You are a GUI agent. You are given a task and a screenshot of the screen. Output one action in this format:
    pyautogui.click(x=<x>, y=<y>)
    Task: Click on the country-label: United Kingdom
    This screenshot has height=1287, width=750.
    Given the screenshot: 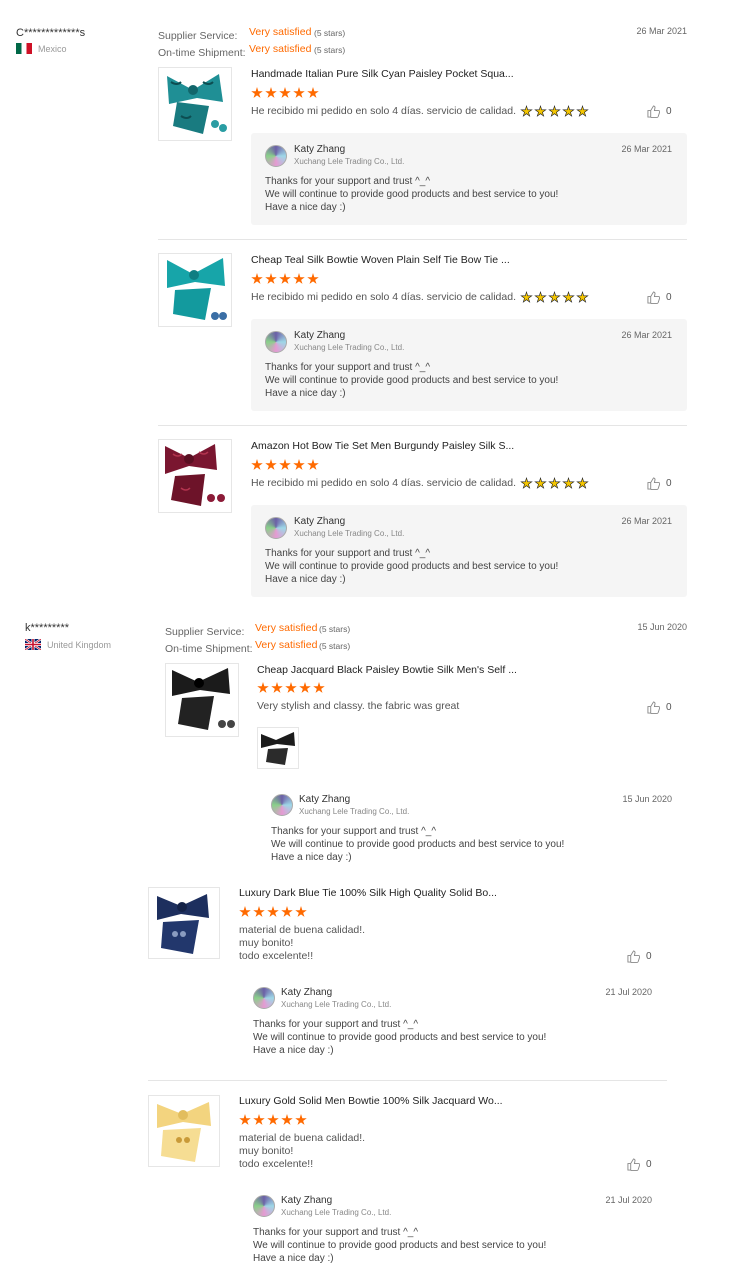 What is the action you would take?
    pyautogui.click(x=79, y=644)
    